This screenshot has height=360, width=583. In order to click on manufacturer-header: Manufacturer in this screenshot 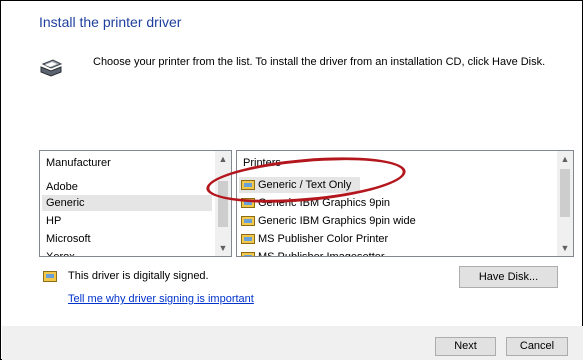, I will do `click(78, 163)`.